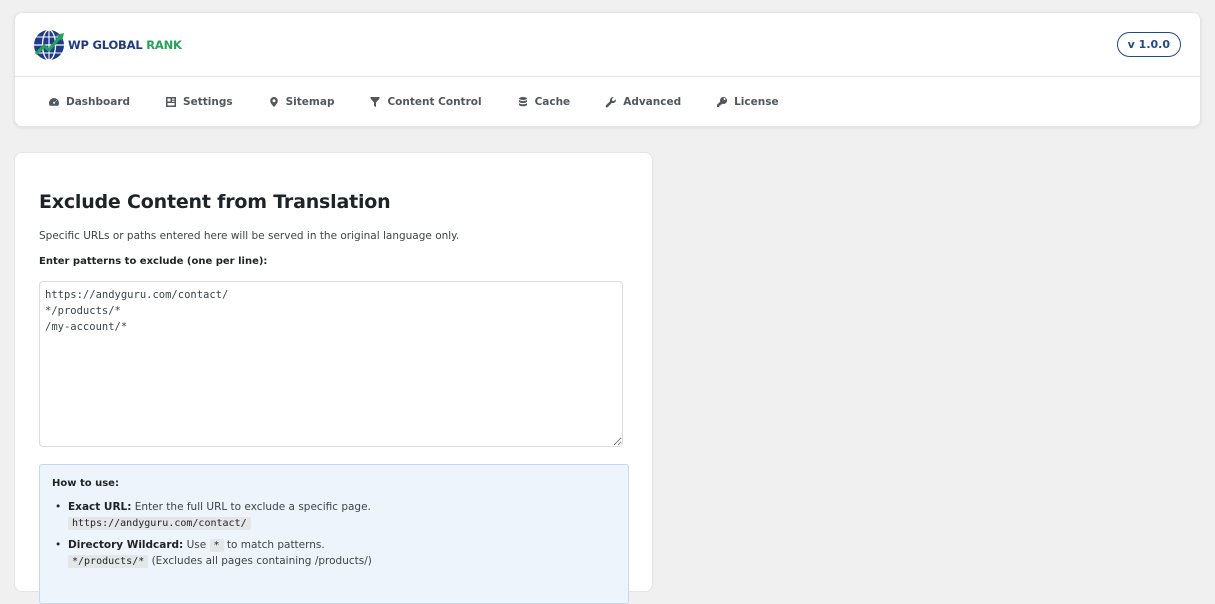 The height and width of the screenshot is (604, 1215). I want to click on example-code: */products/*, so click(108, 561).